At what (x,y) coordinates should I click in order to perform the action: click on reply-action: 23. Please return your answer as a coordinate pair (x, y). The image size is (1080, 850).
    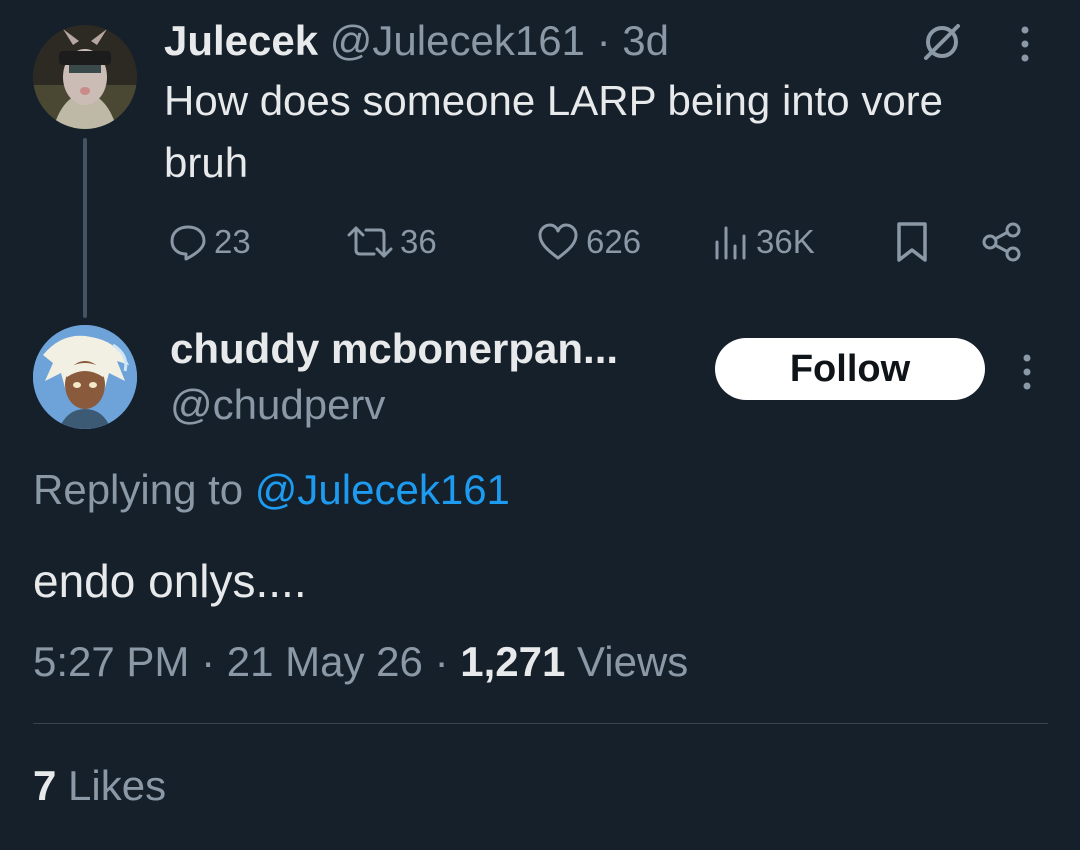
    Looking at the image, I should click on (209, 242).